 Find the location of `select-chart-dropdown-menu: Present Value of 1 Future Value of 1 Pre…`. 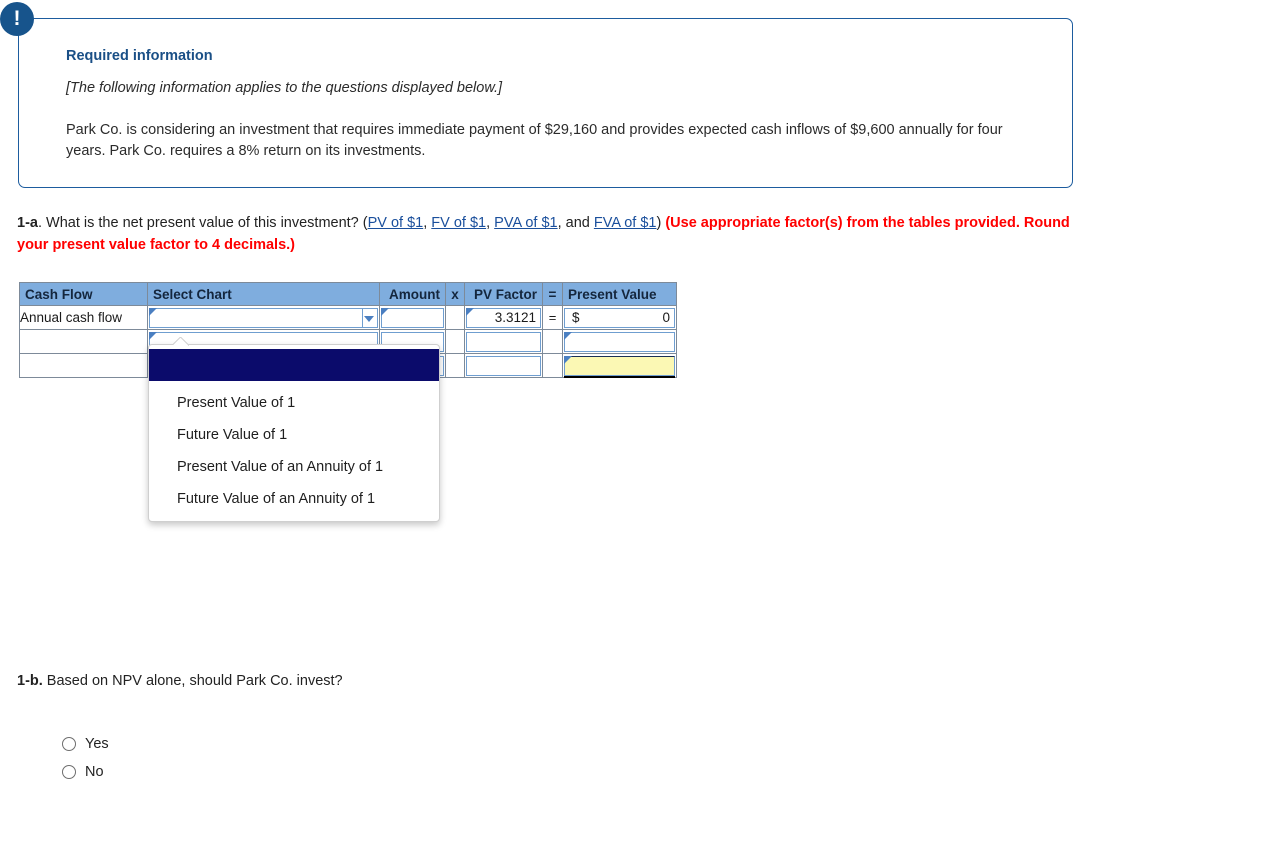

select-chart-dropdown-menu: Present Value of 1 Future Value of 1 Pre… is located at coordinates (294, 433).